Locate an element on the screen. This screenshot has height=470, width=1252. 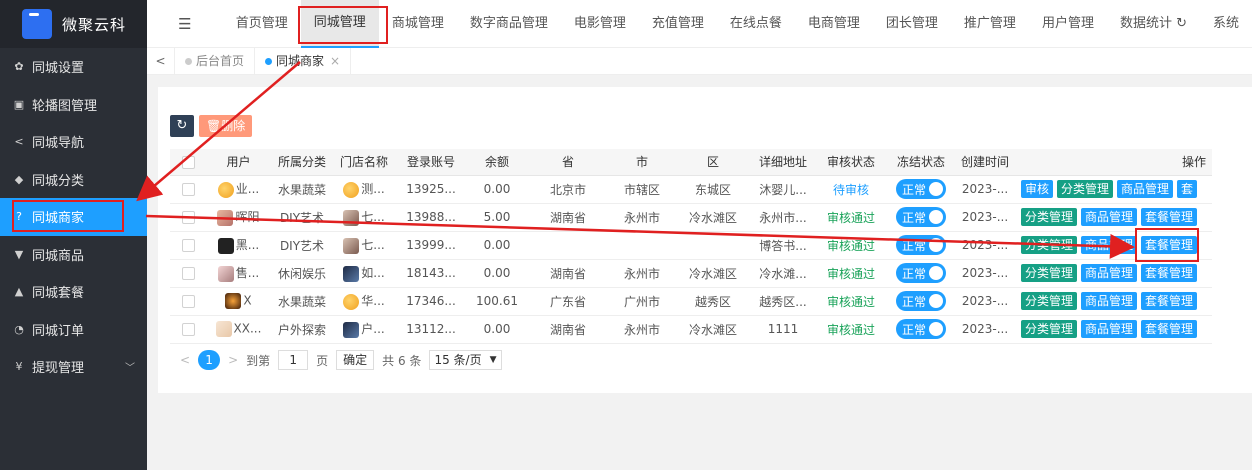
goto-label: 到第 is located at coordinates (258, 360).